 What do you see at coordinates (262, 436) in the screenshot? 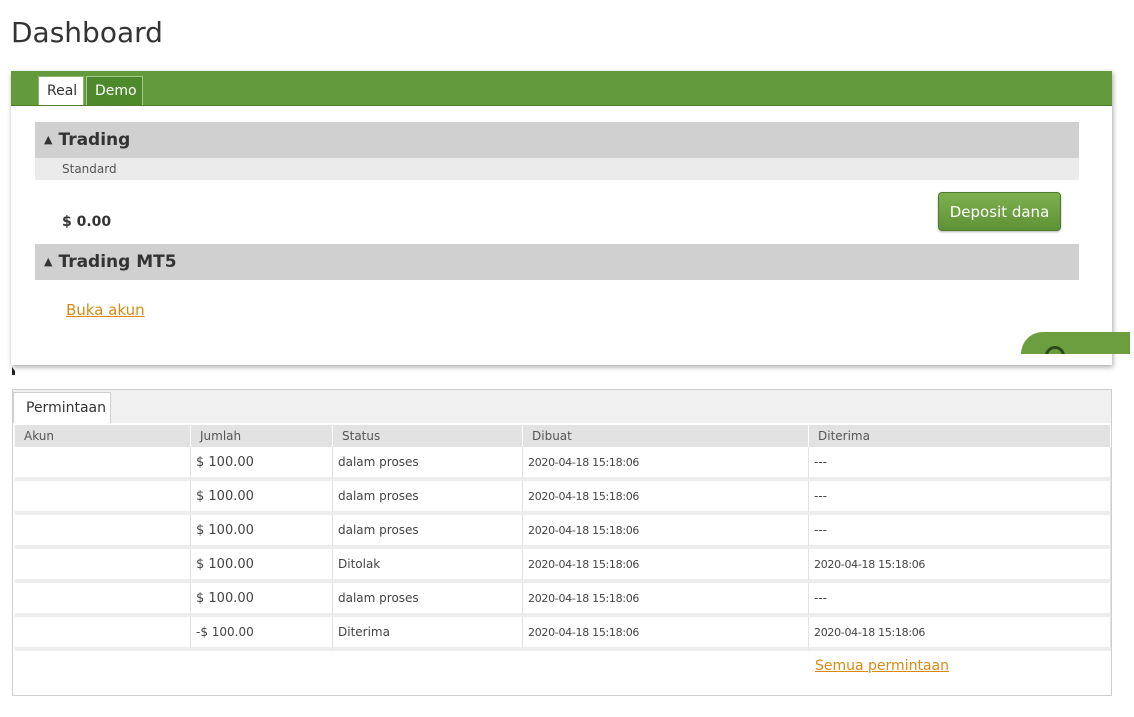
I see `column-header-jumlah: Jumlah` at bounding box center [262, 436].